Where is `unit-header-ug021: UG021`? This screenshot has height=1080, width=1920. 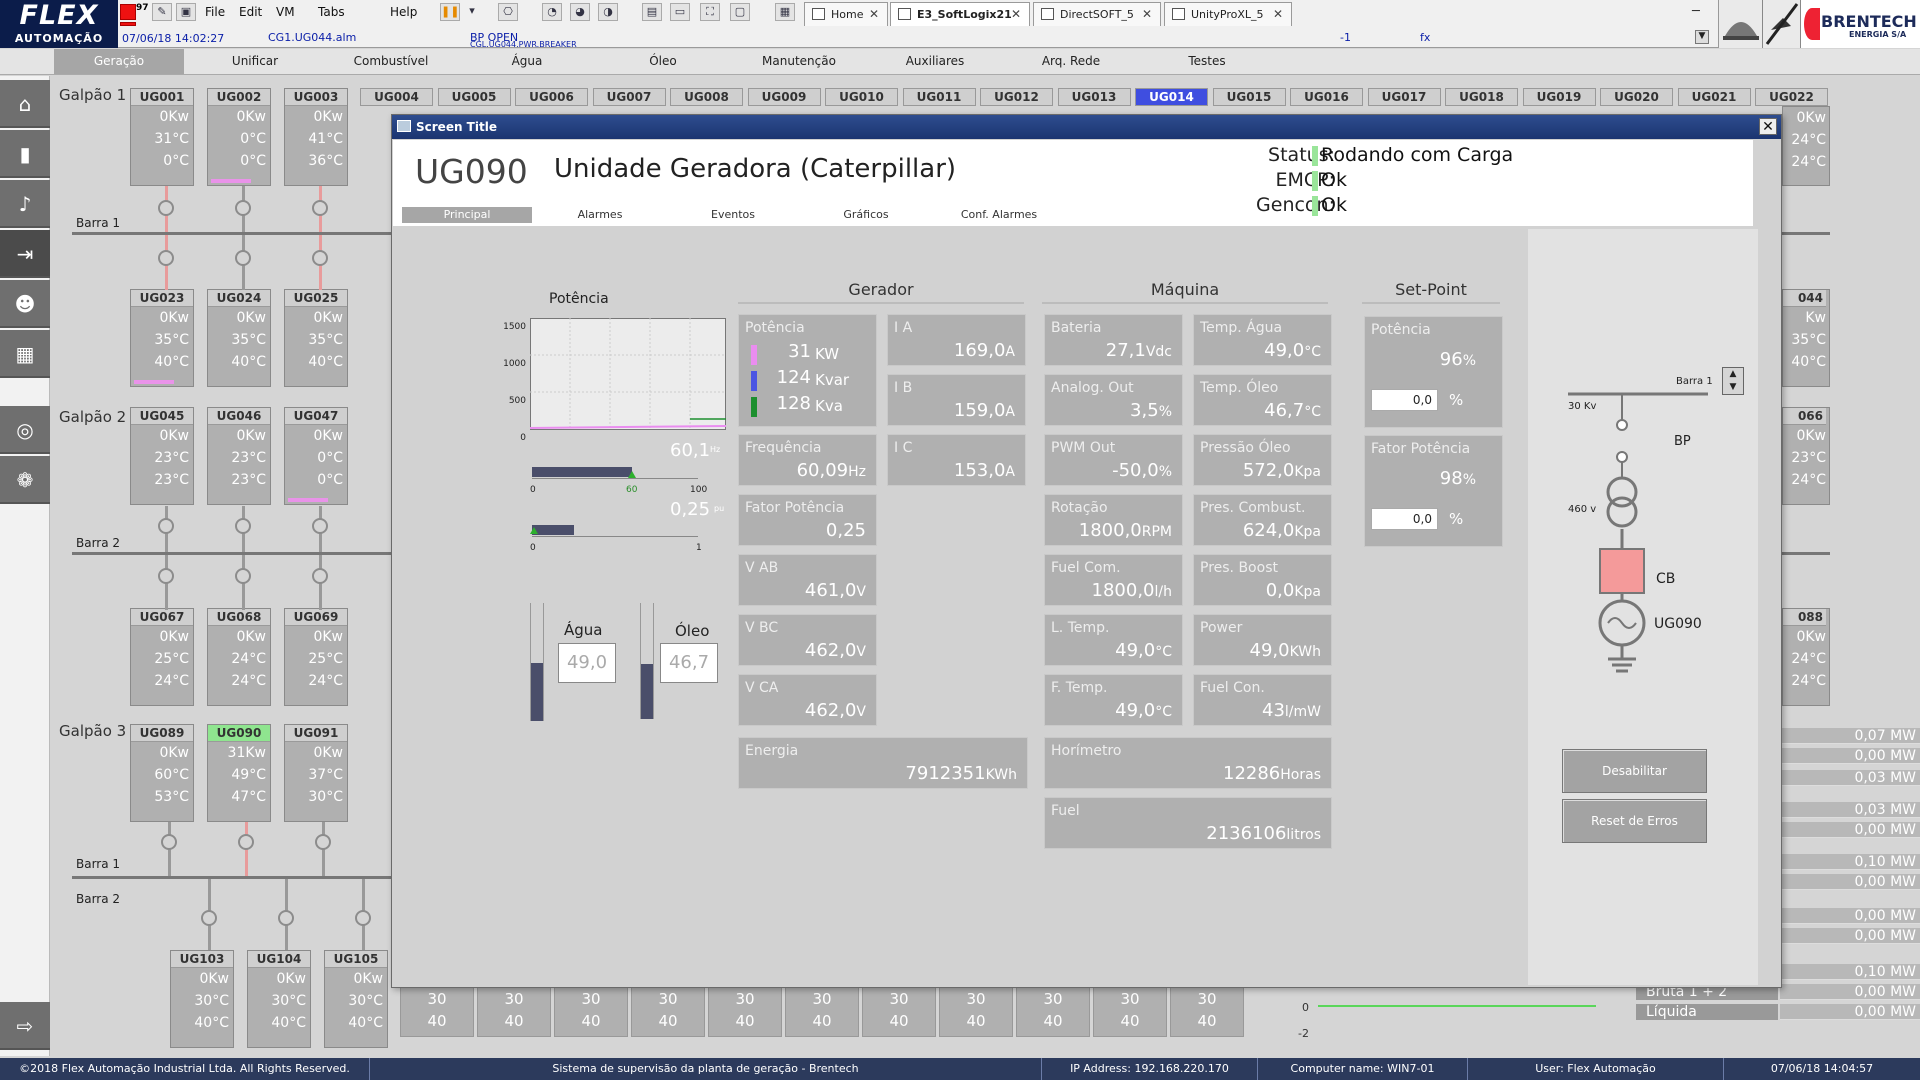 unit-header-ug021: UG021 is located at coordinates (1714, 97).